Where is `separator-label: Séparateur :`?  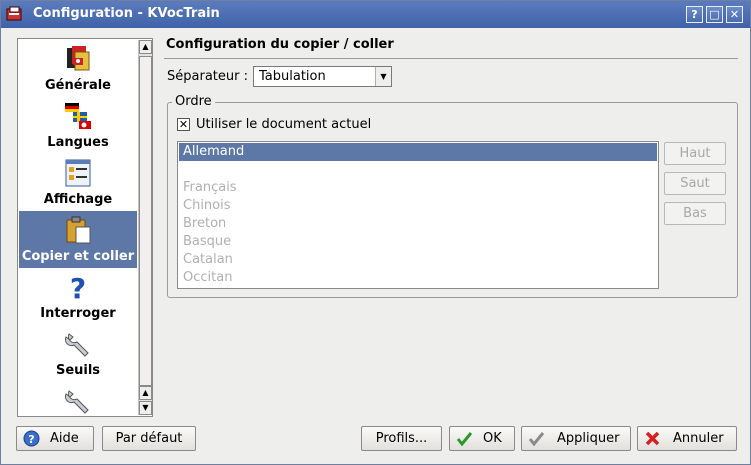
separator-label: Séparateur : is located at coordinates (207, 76).